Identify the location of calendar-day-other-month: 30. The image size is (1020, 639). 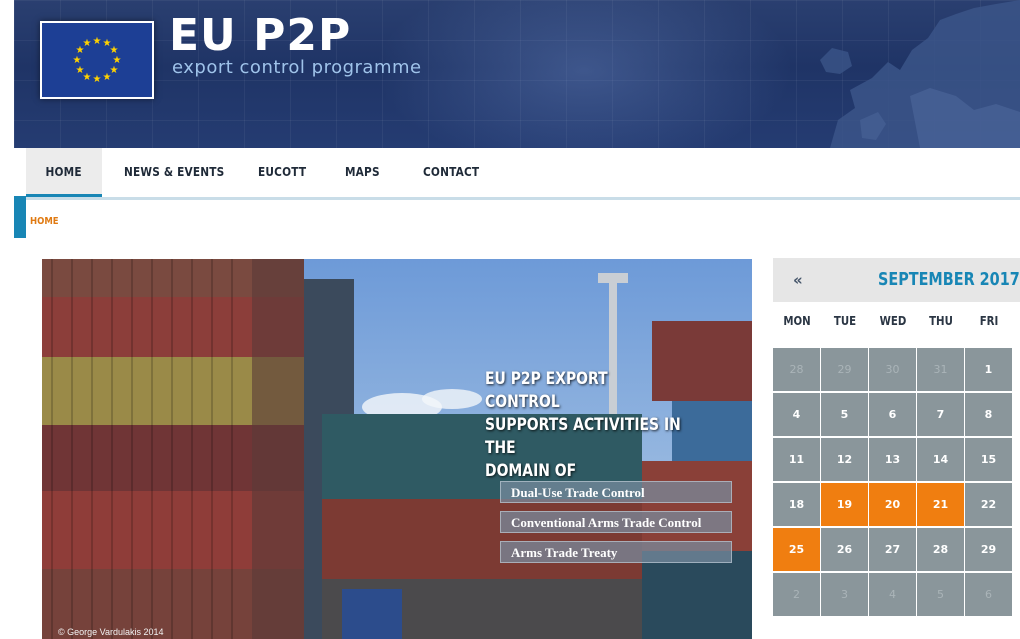
(892, 369).